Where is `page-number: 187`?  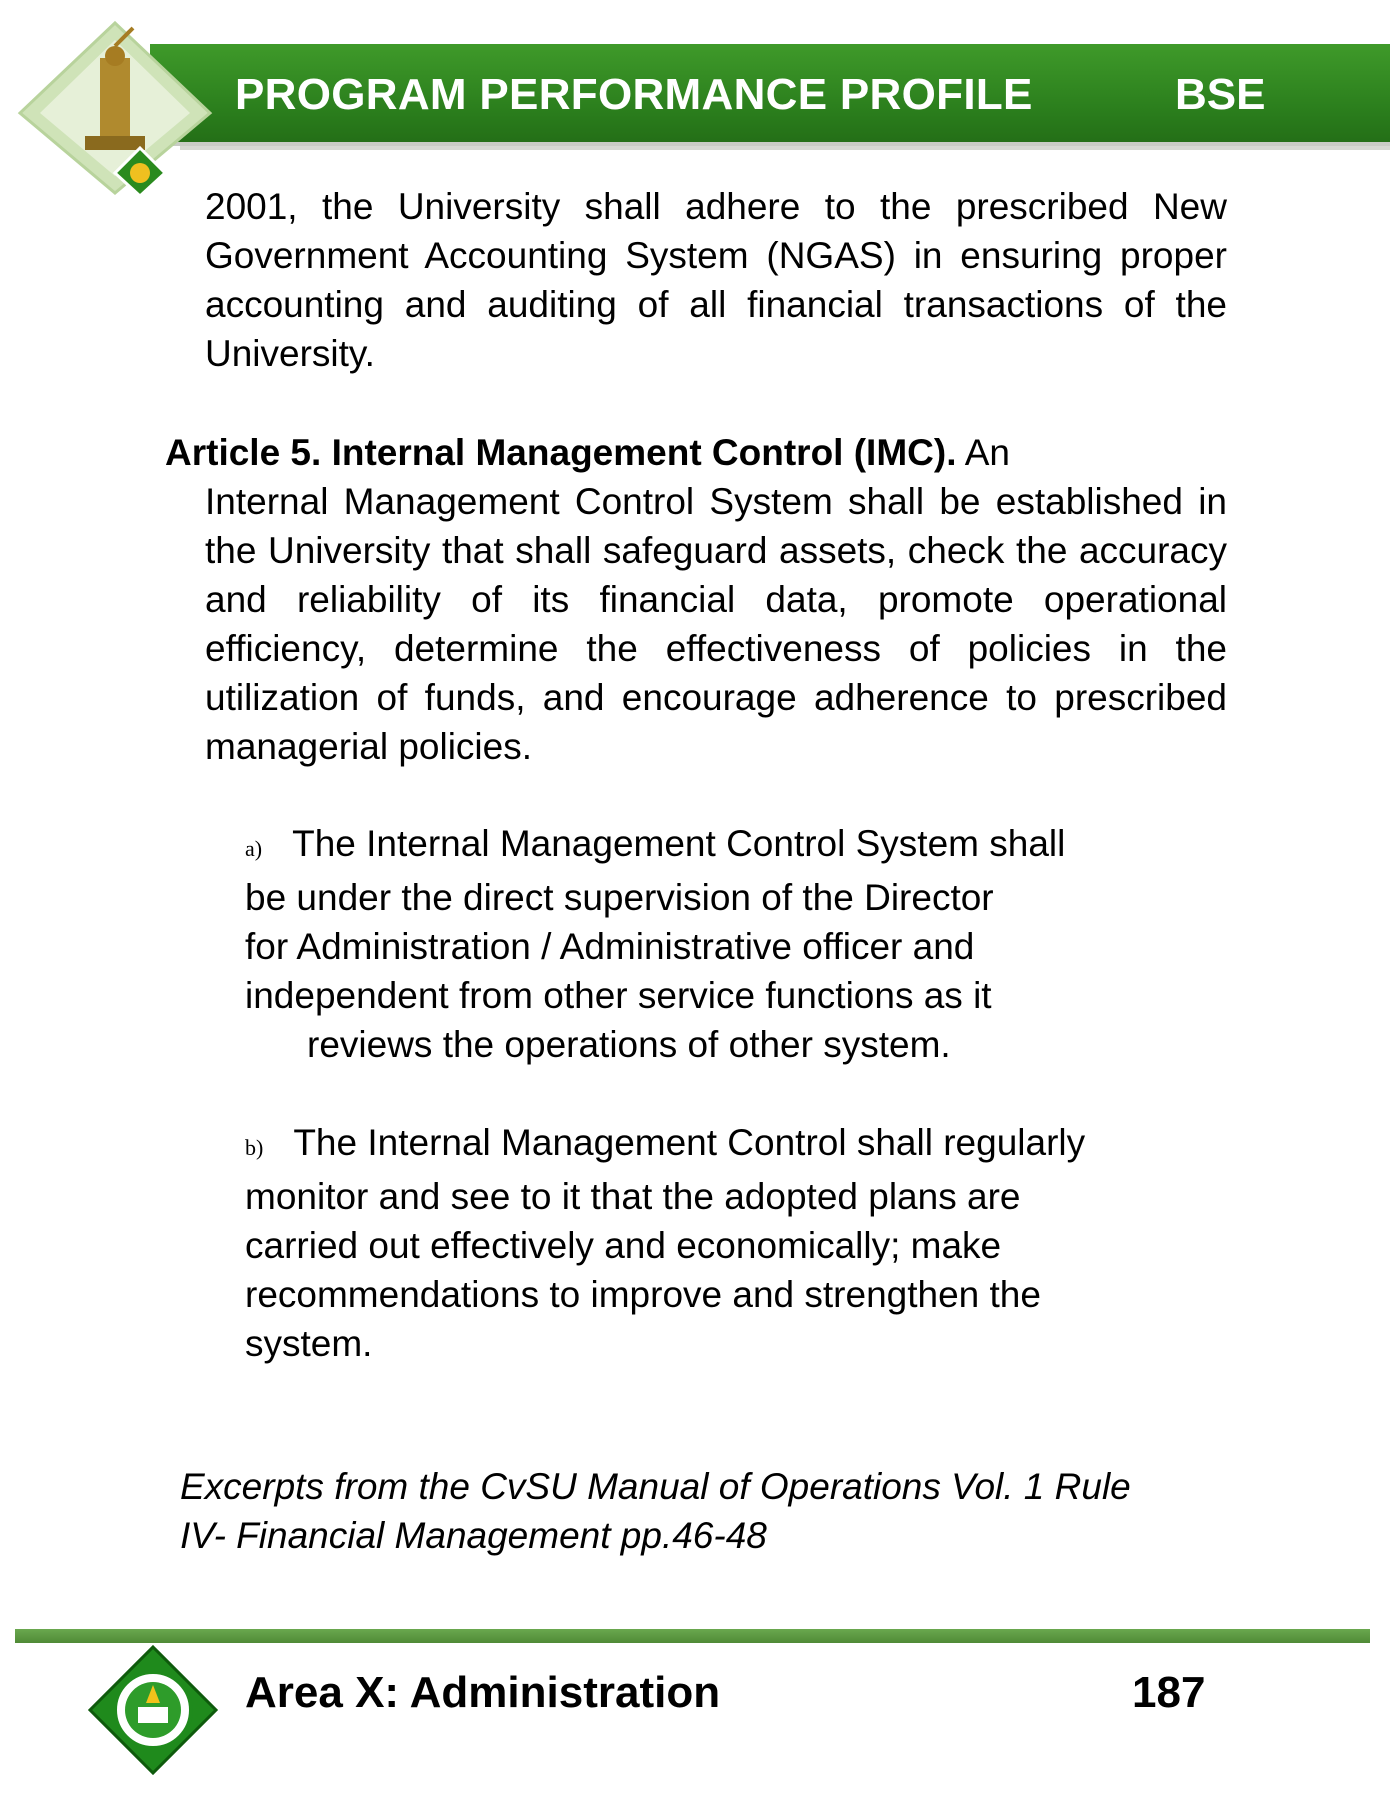 page-number: 187 is located at coordinates (1169, 1692).